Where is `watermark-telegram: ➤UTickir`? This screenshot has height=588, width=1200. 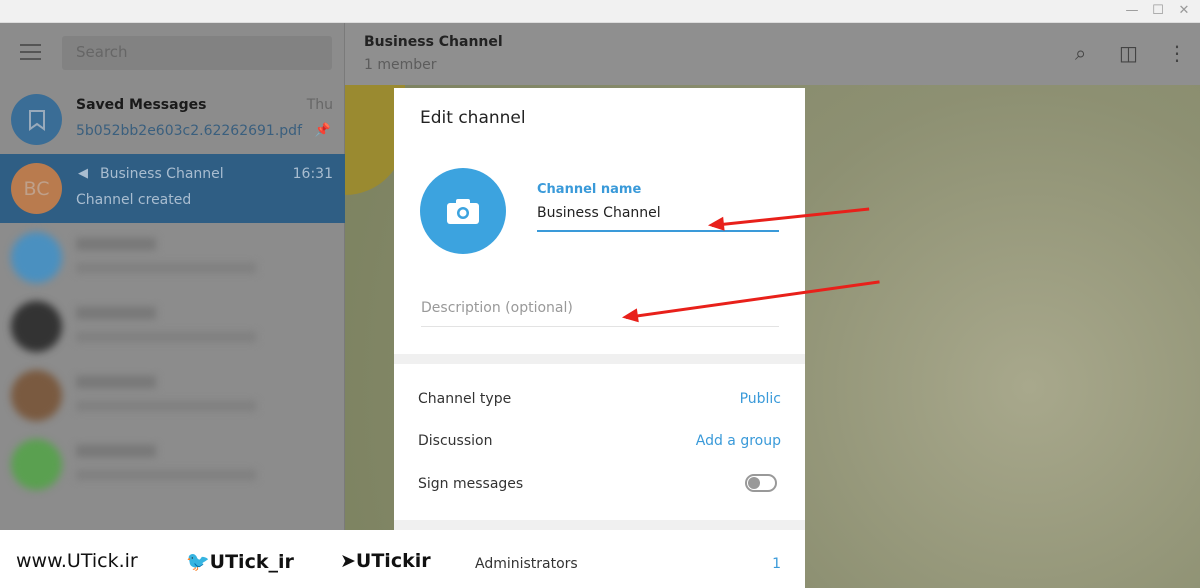
watermark-telegram: ➤UTickir is located at coordinates (385, 561).